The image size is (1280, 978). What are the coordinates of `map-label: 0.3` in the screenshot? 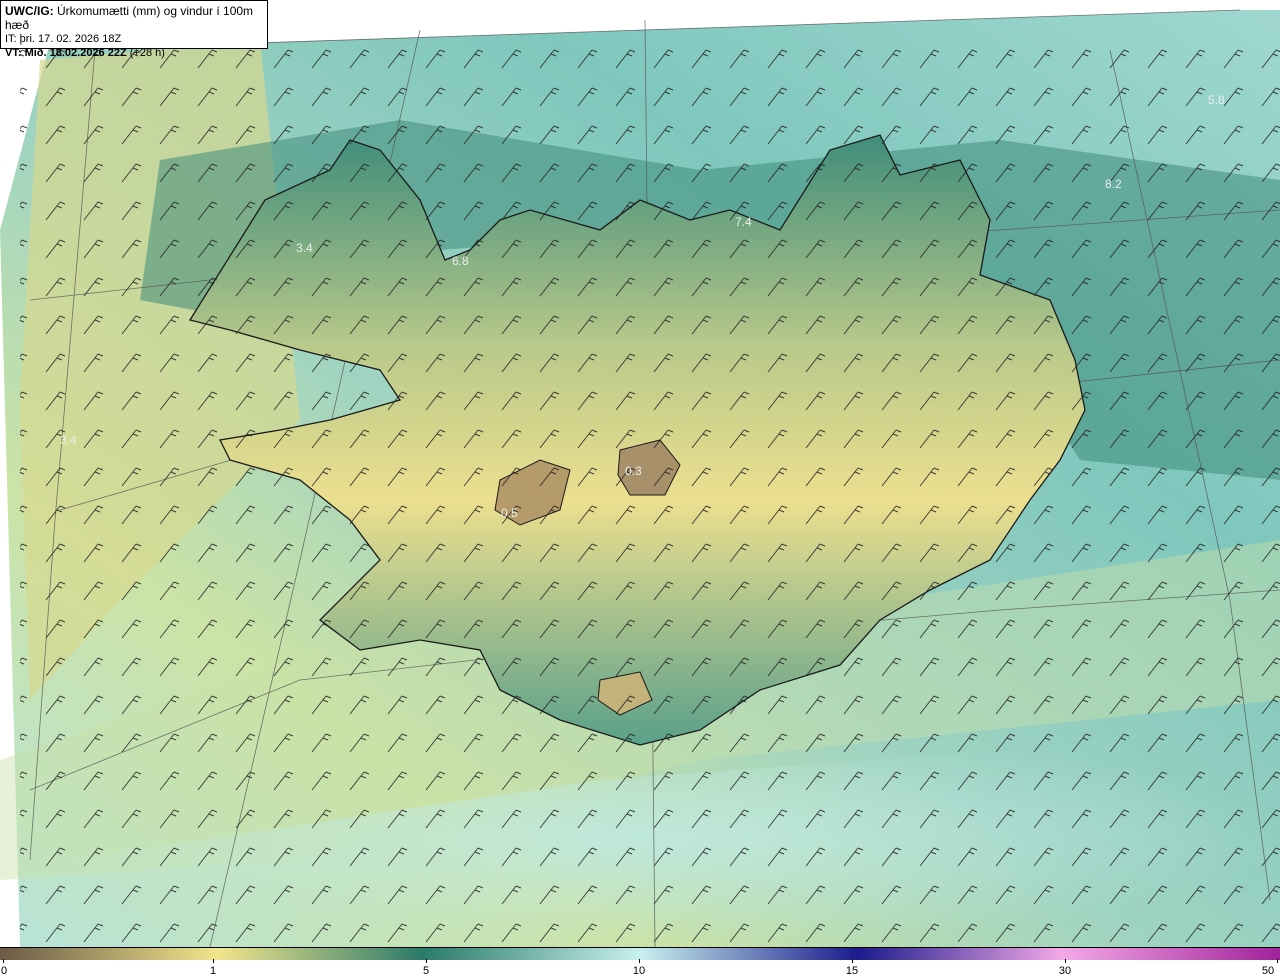 It's located at (633, 471).